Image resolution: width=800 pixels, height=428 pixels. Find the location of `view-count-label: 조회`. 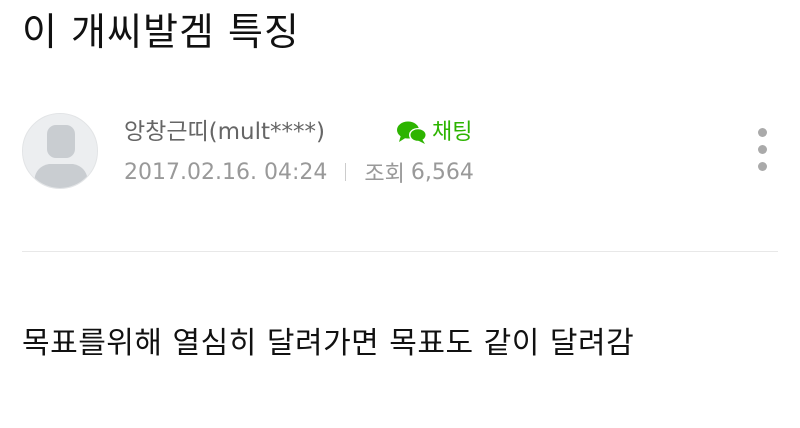

view-count-label: 조회 is located at coordinates (384, 174).